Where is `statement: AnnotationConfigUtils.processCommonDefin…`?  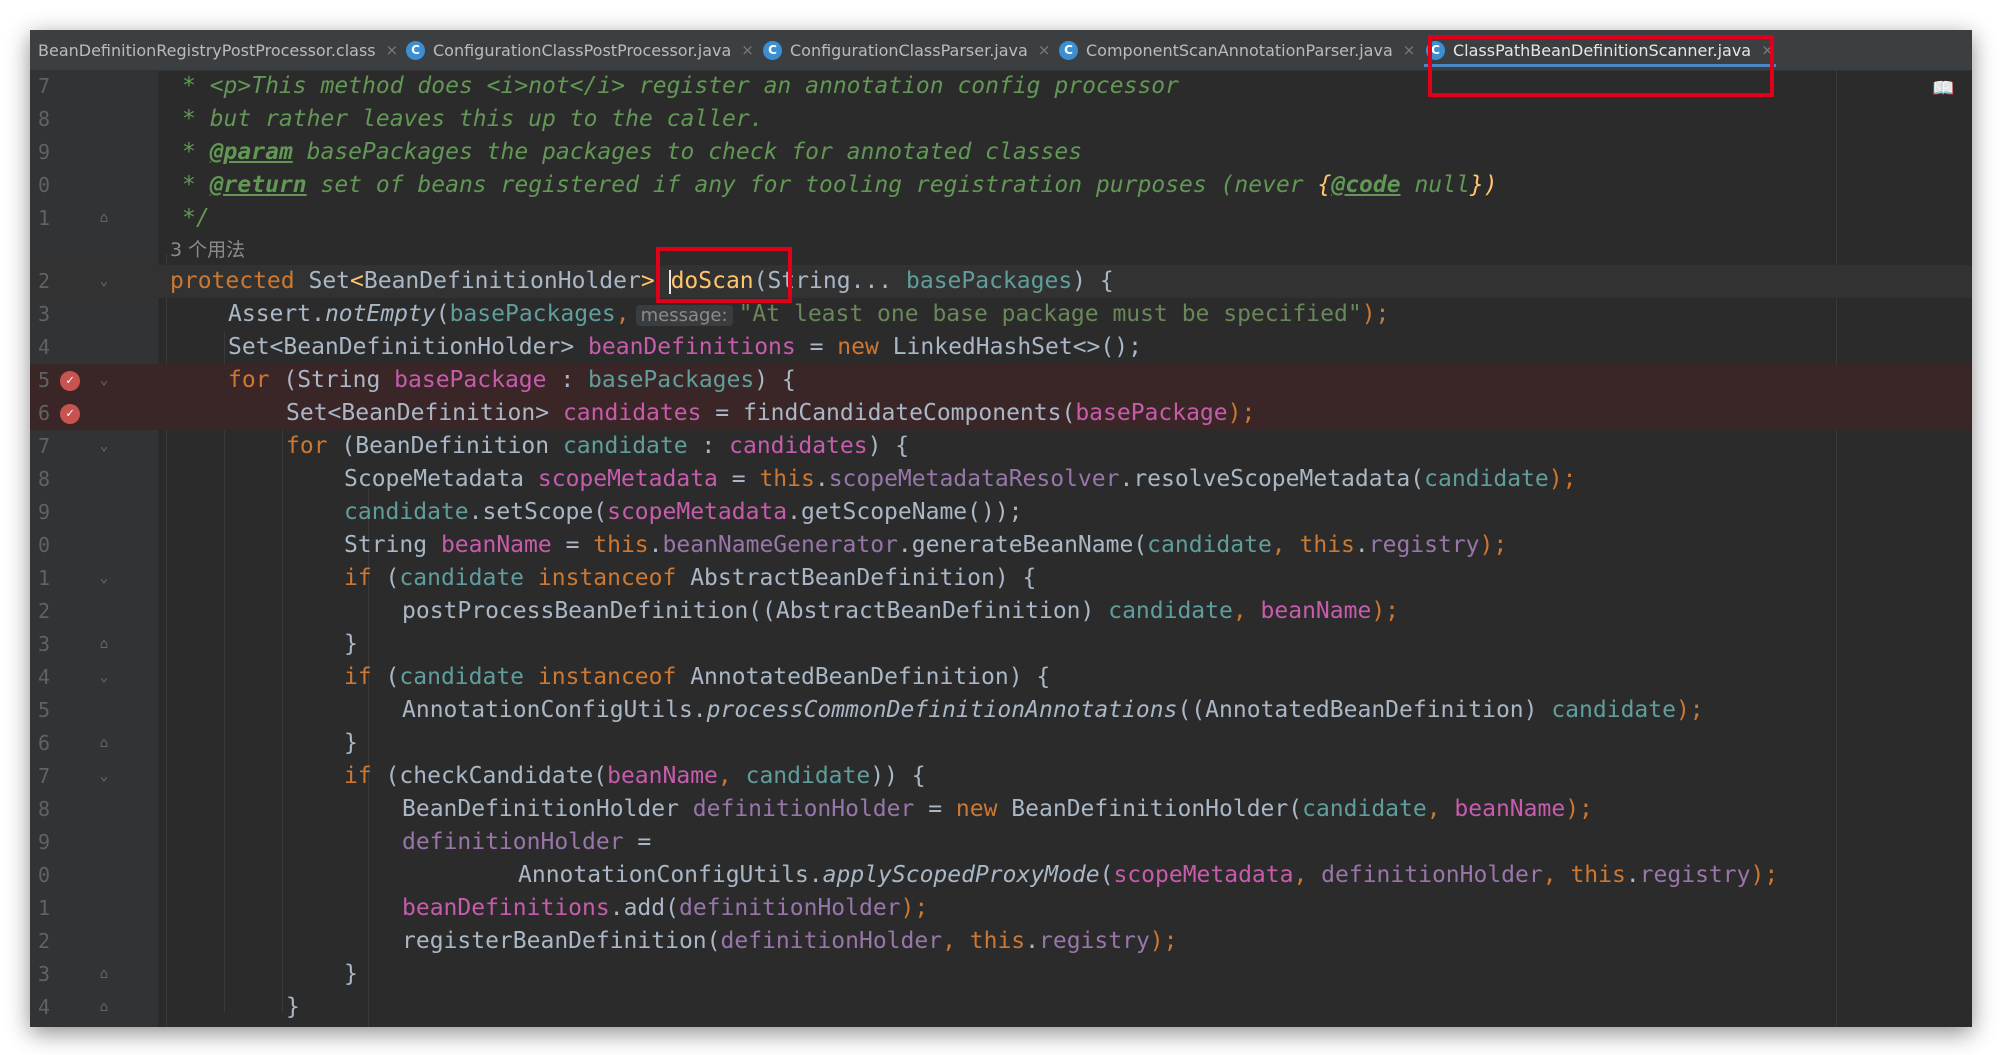 statement: AnnotationConfigUtils.processCommonDefin… is located at coordinates (1053, 710).